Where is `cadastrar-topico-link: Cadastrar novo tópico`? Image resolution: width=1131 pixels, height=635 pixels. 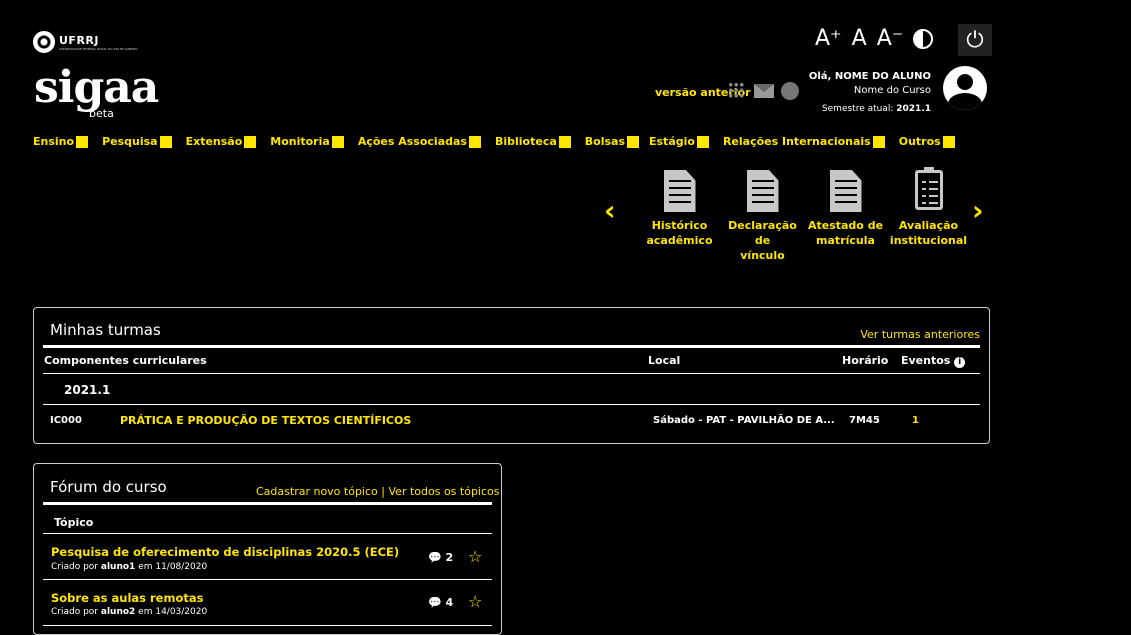
cadastrar-topico-link: Cadastrar novo tópico is located at coordinates (317, 491).